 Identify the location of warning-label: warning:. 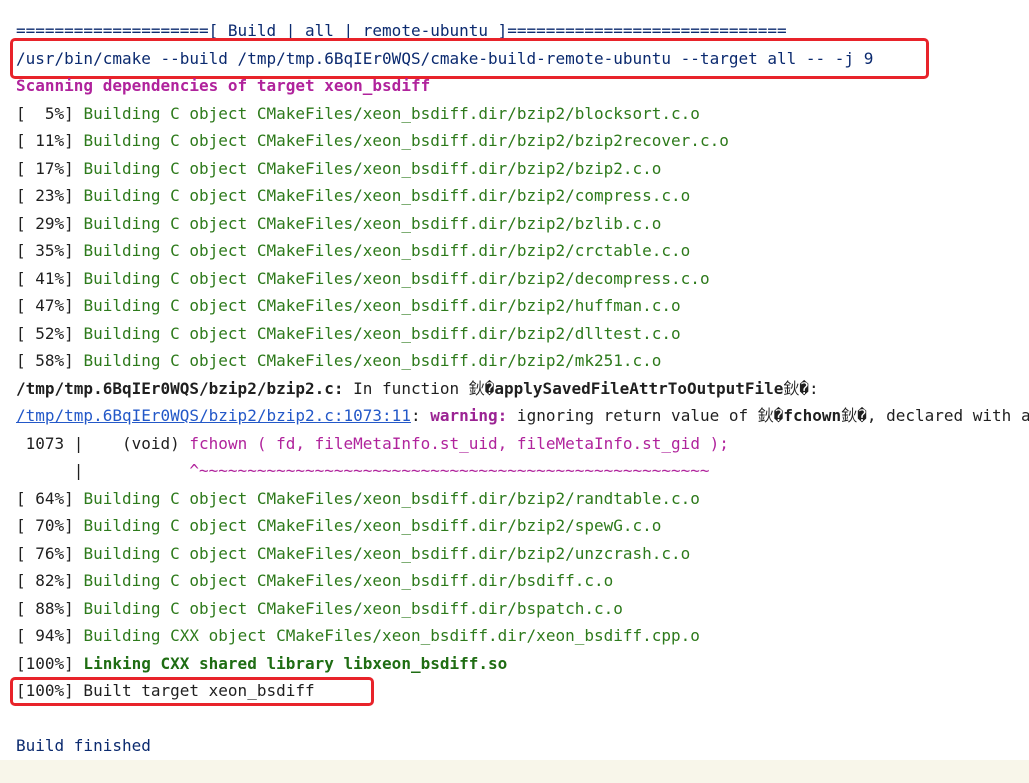
(464, 415).